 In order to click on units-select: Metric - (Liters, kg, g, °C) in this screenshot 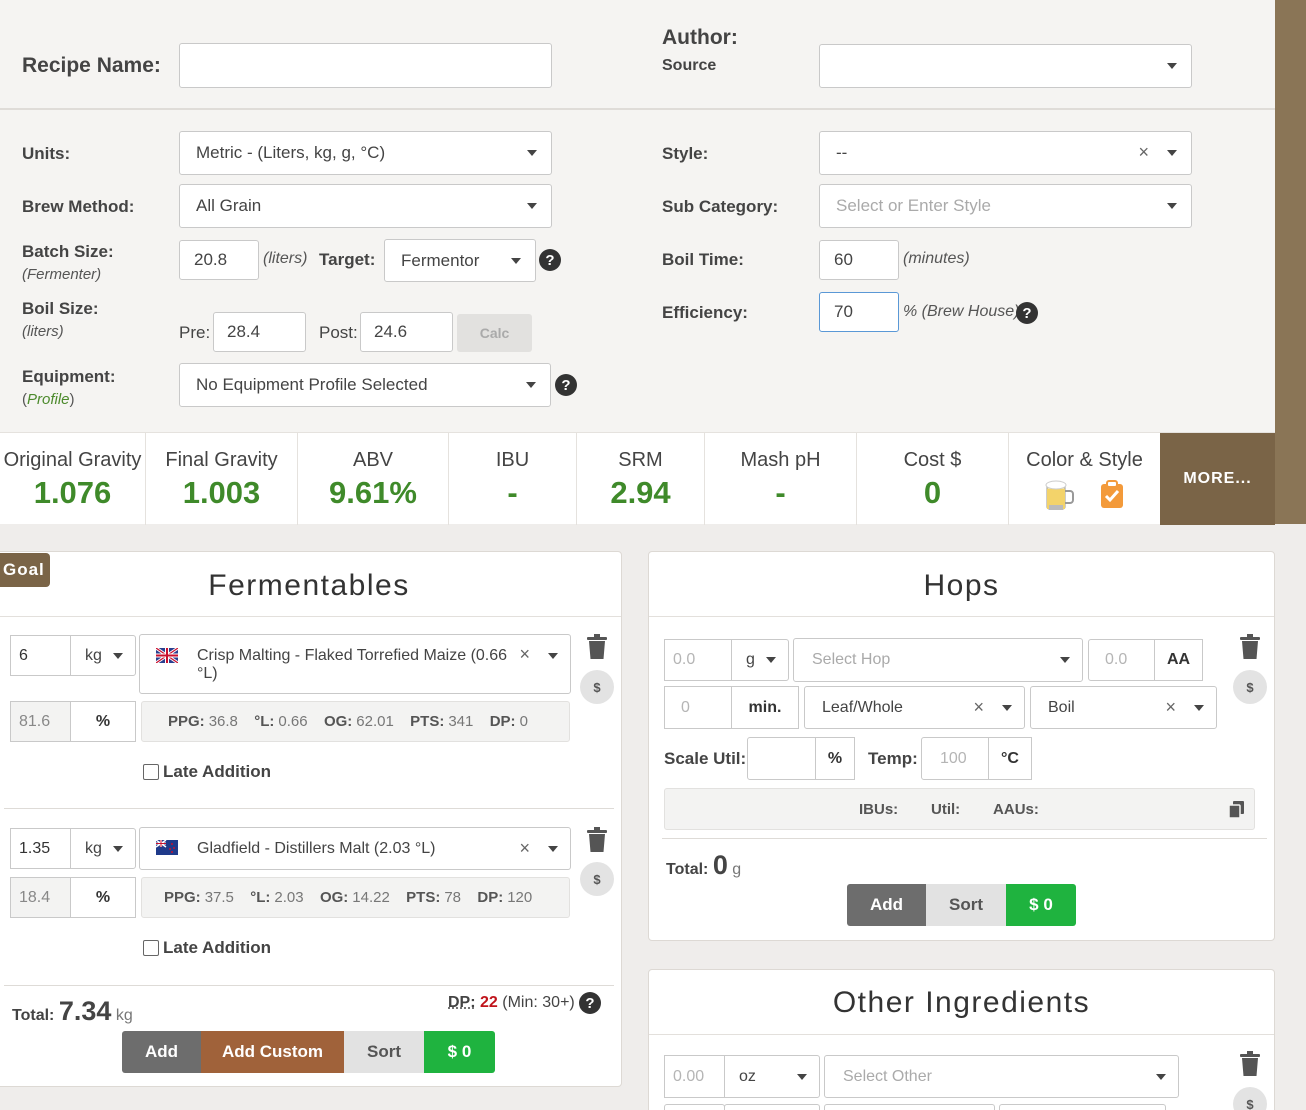, I will do `click(365, 153)`.